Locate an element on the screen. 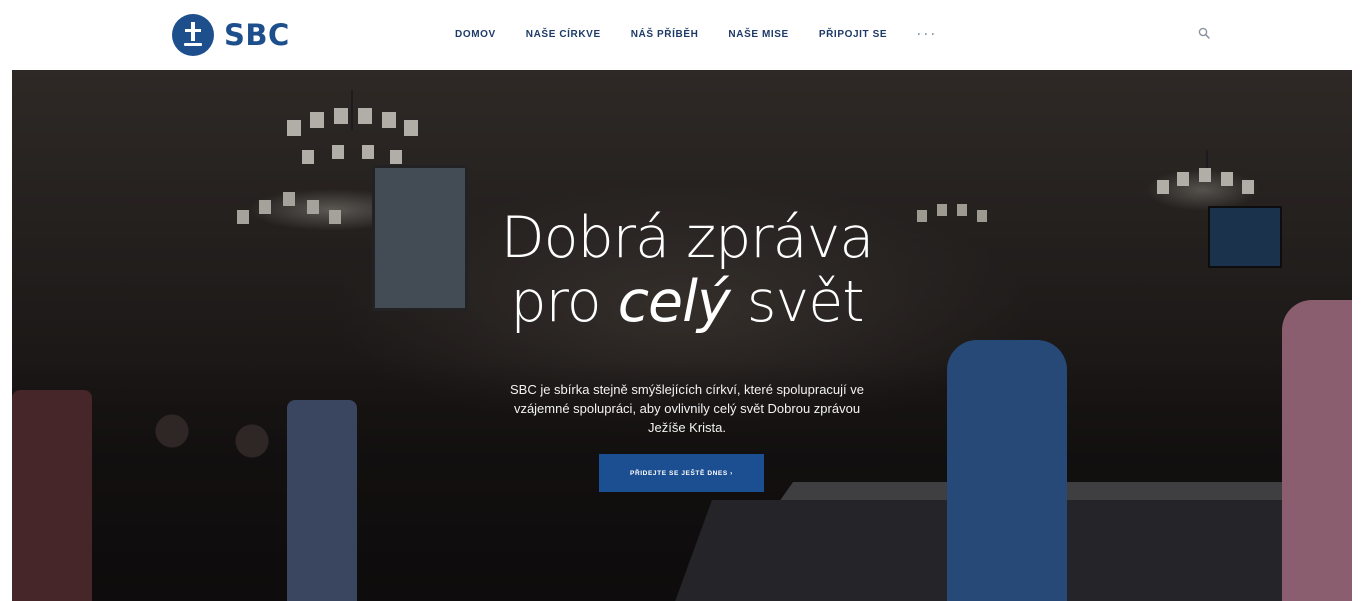 Image resolution: width=1362 pixels, height=601 pixels. nav-item-nas-pribeh: NÁŠ PŘÍBĚH is located at coordinates (665, 35).